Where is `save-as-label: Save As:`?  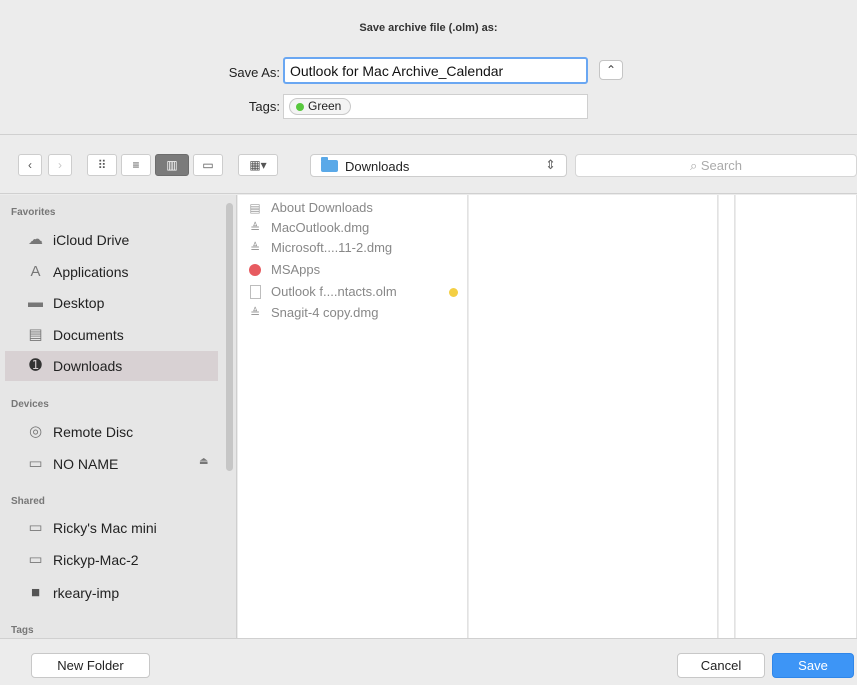 save-as-label: Save As: is located at coordinates (254, 72).